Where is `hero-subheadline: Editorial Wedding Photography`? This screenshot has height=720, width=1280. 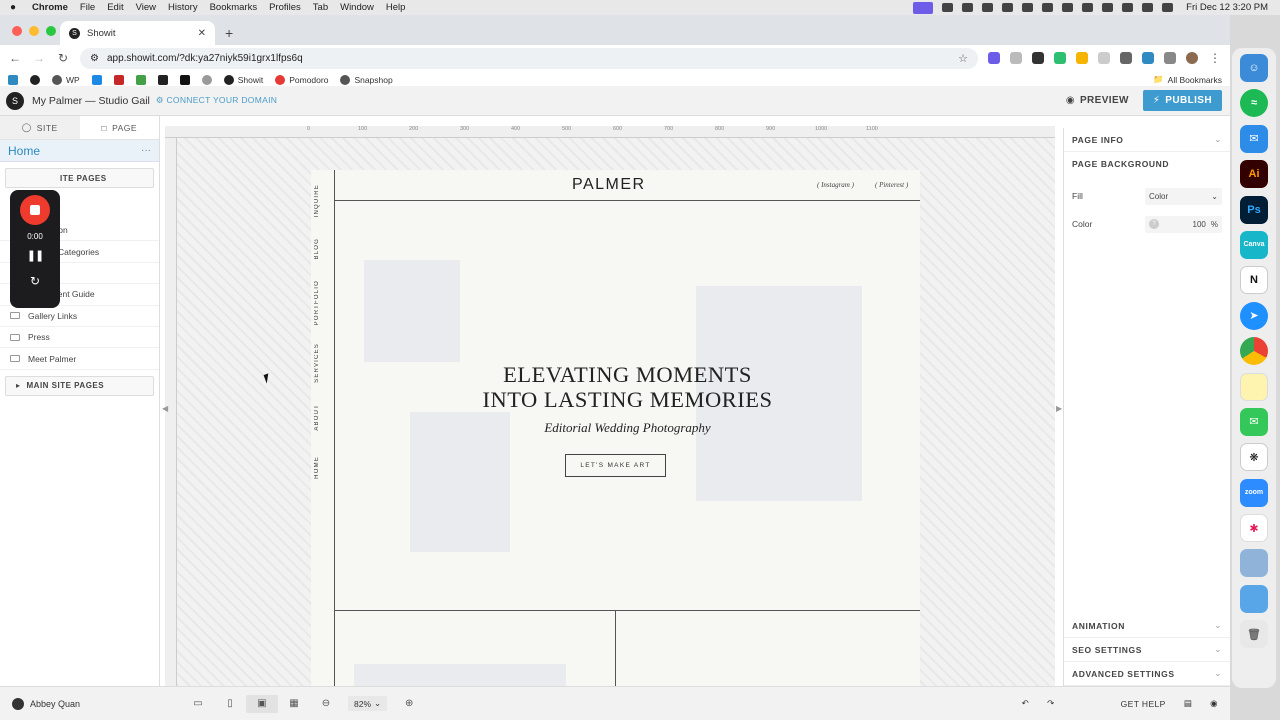
hero-subheadline: Editorial Wedding Photography is located at coordinates (627, 428).